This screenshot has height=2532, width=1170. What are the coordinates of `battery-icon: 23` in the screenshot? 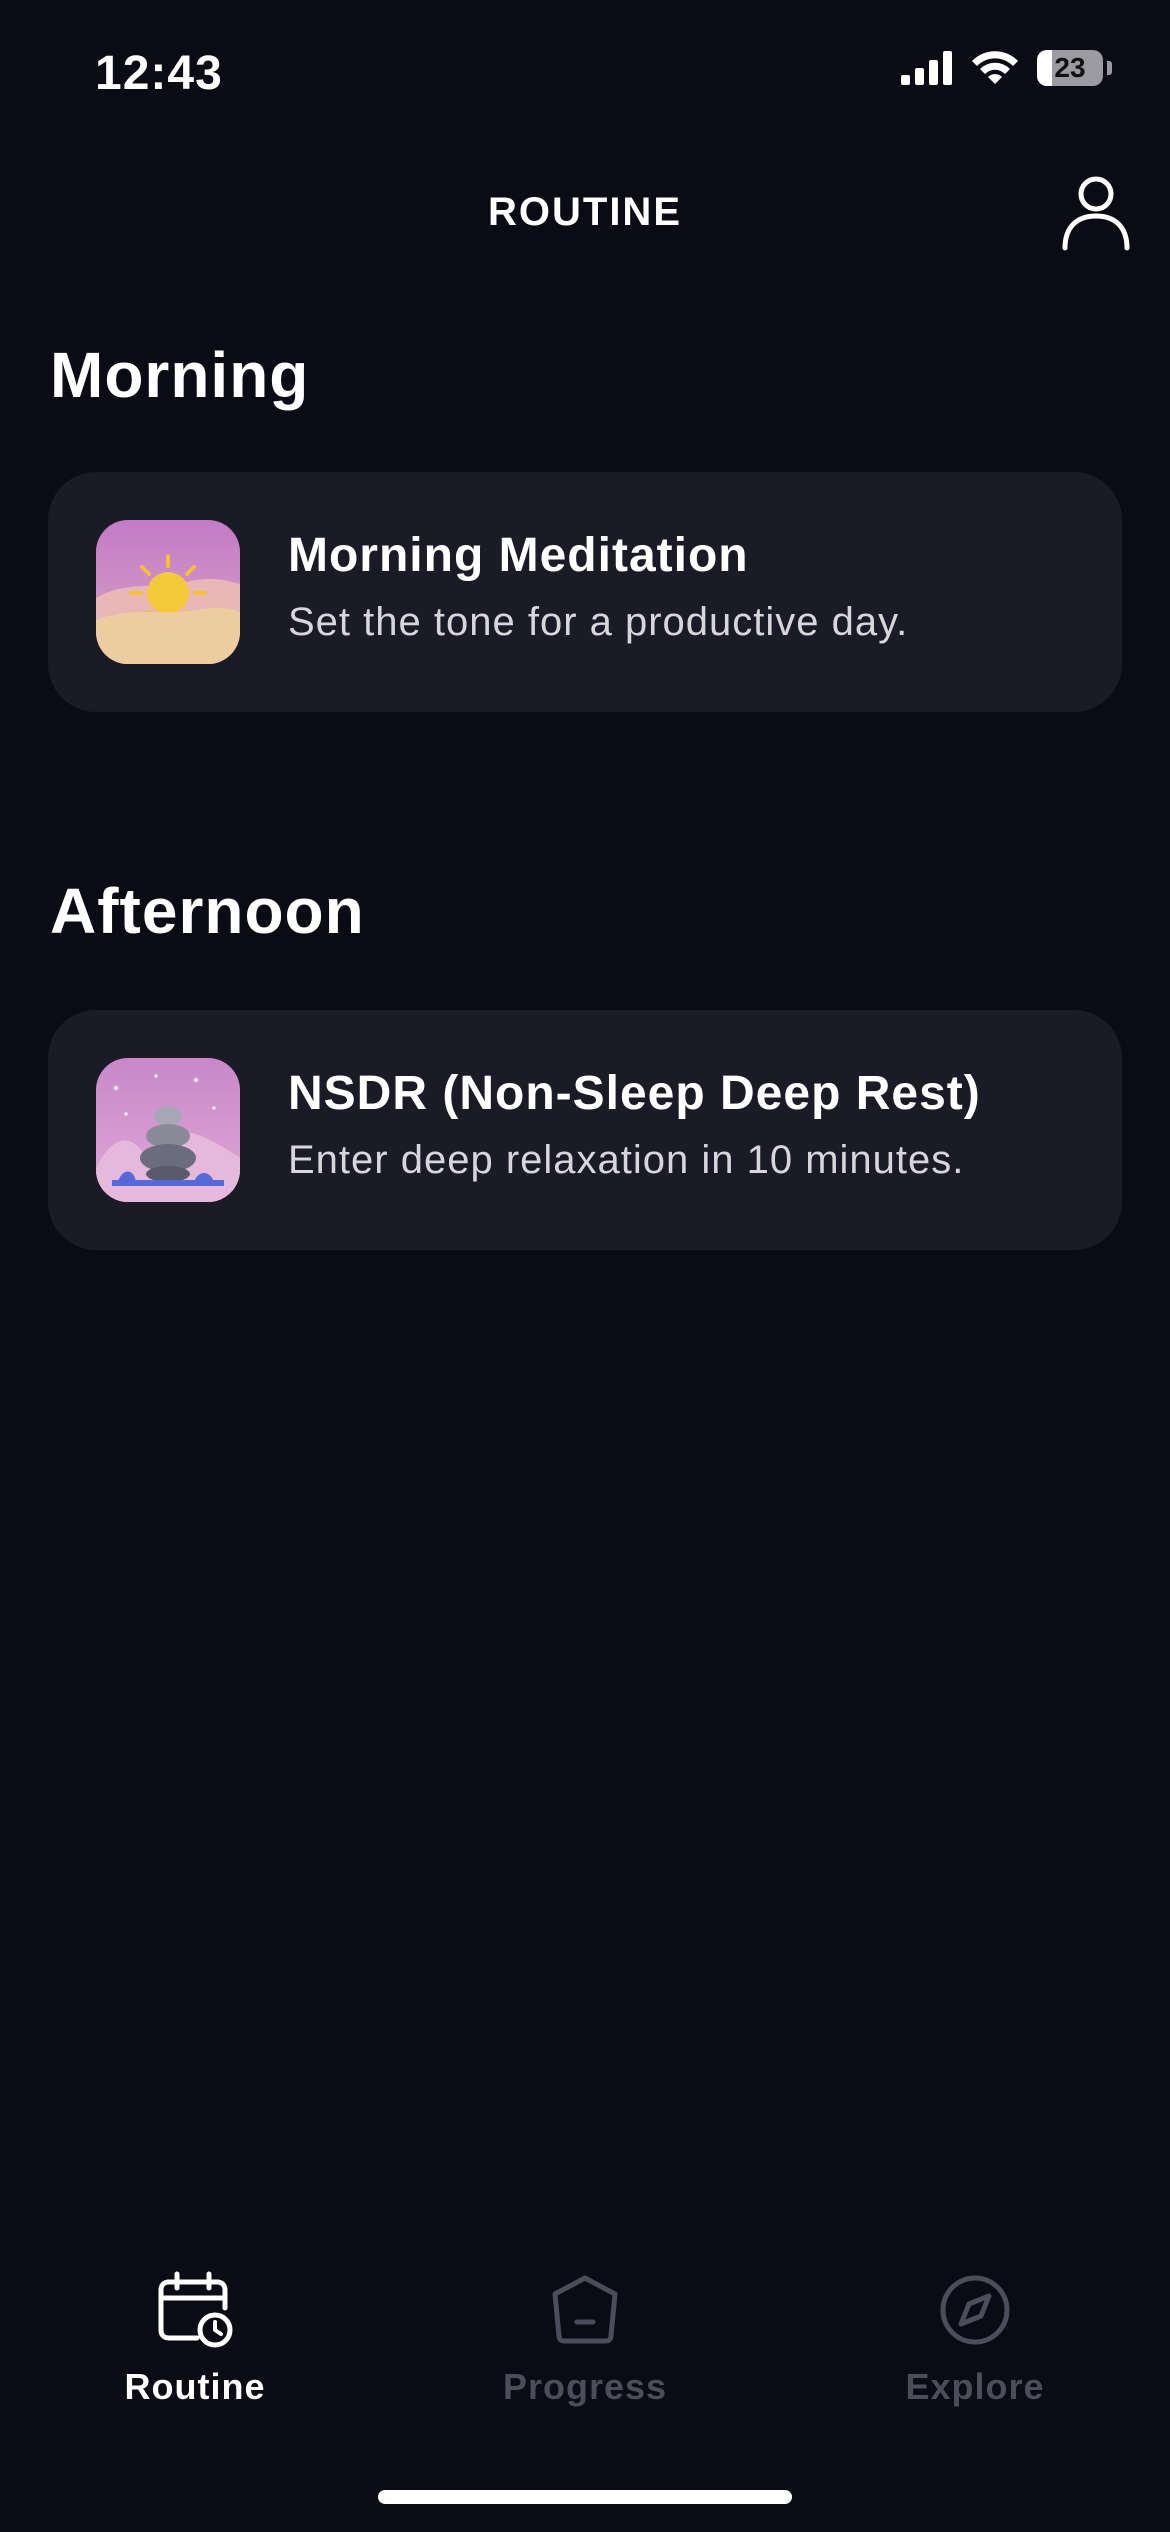 It's located at (1070, 68).